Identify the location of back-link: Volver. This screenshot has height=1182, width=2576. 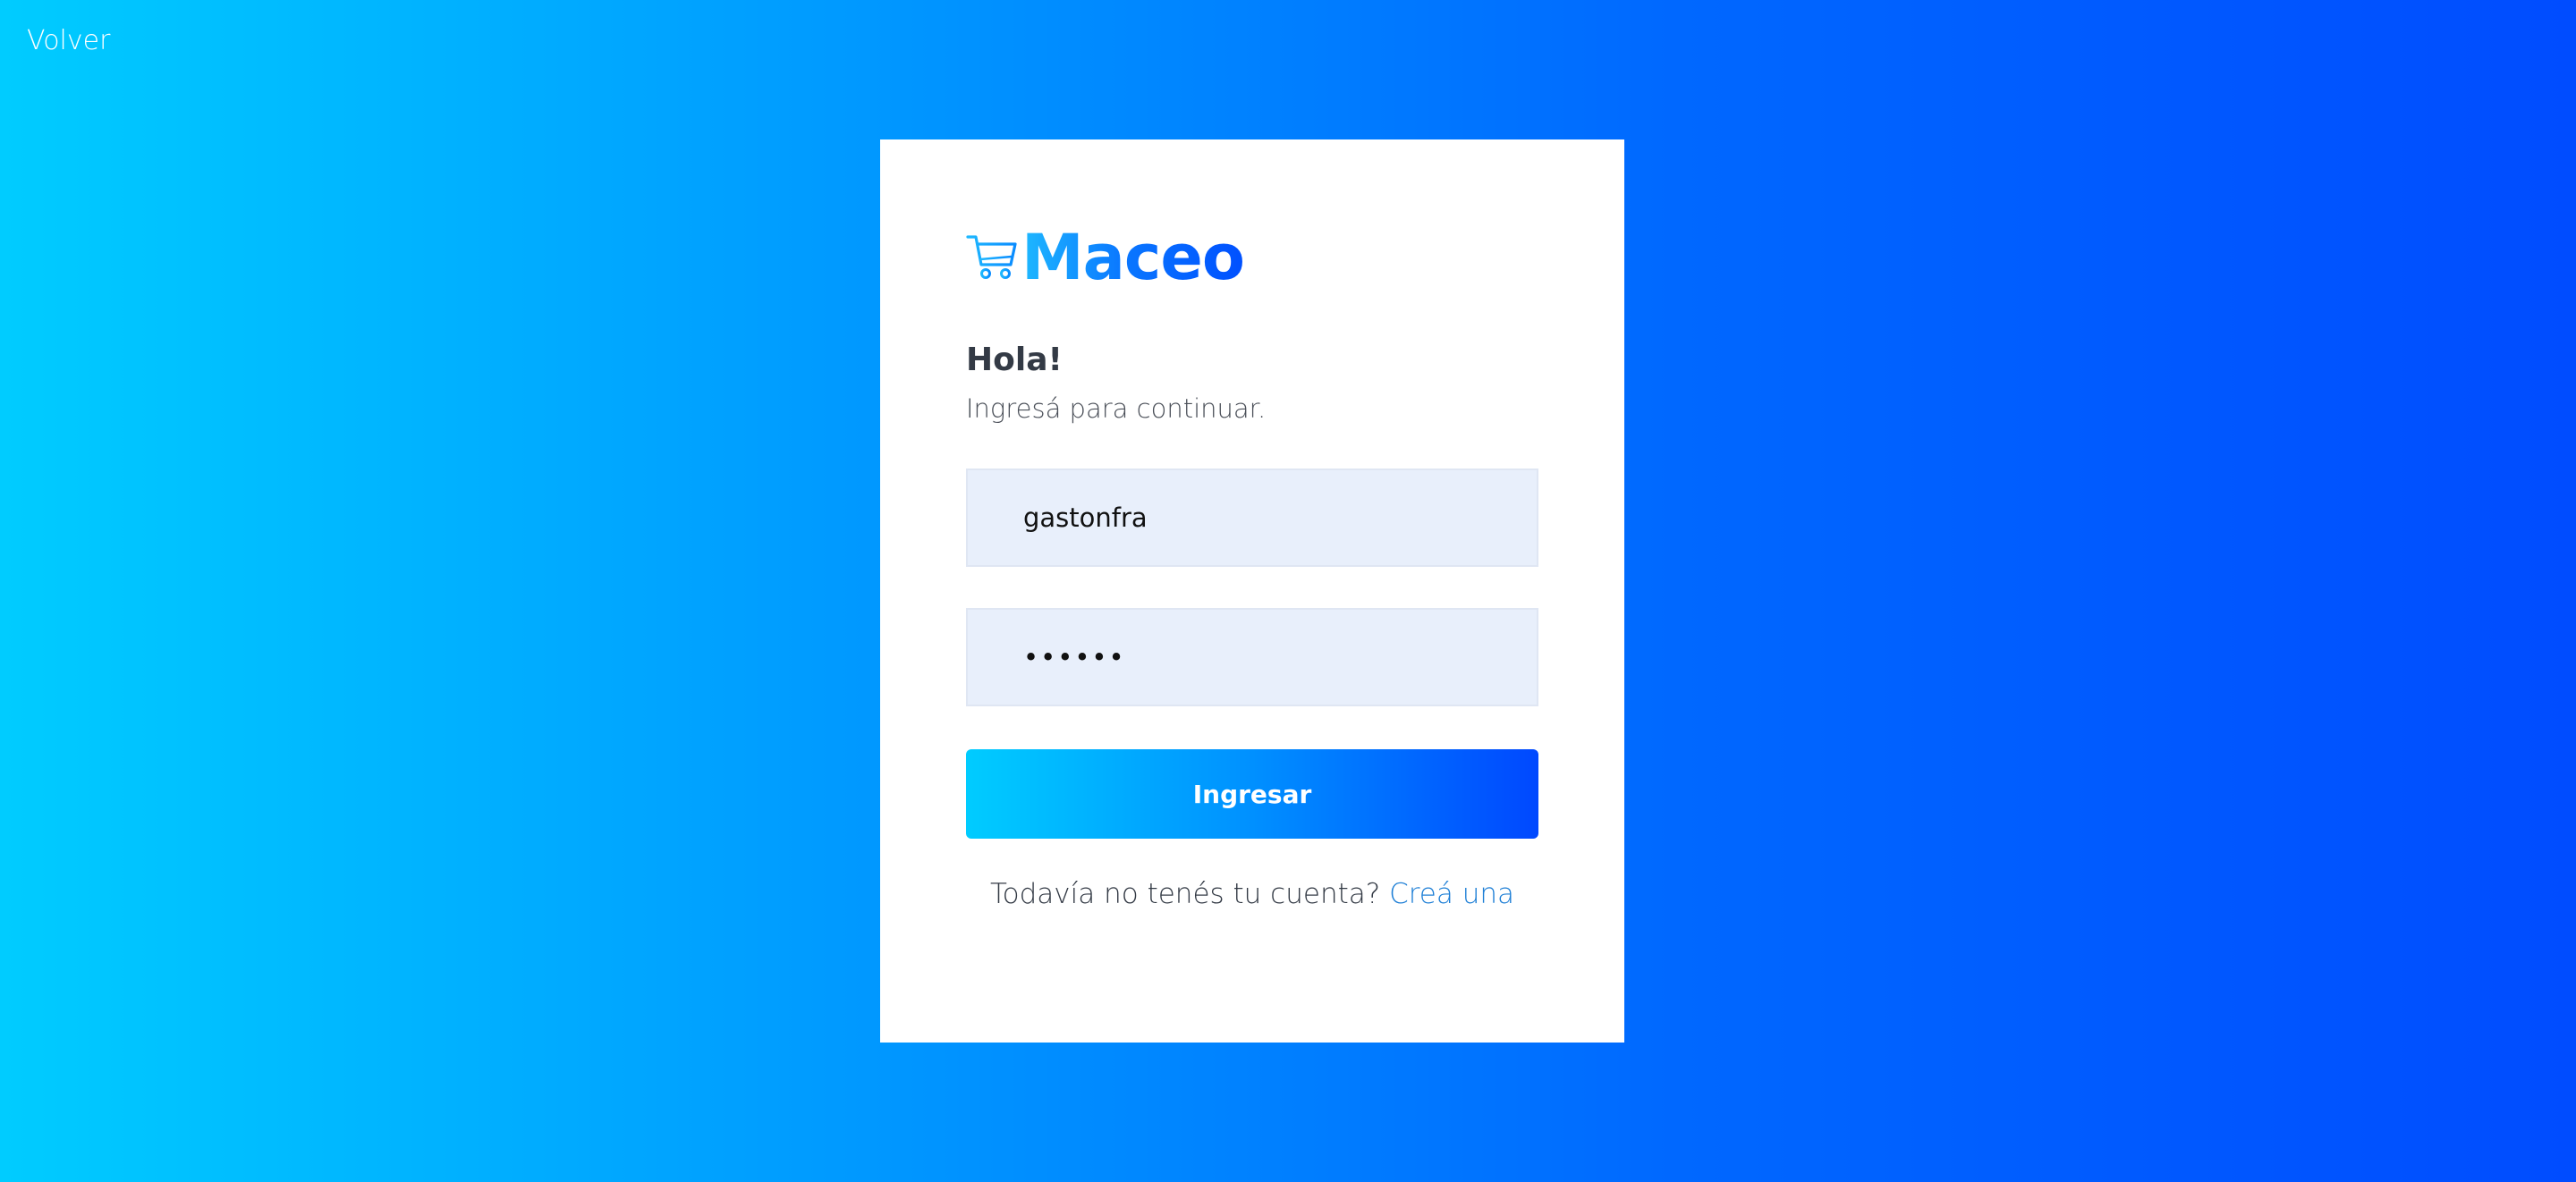
(68, 40).